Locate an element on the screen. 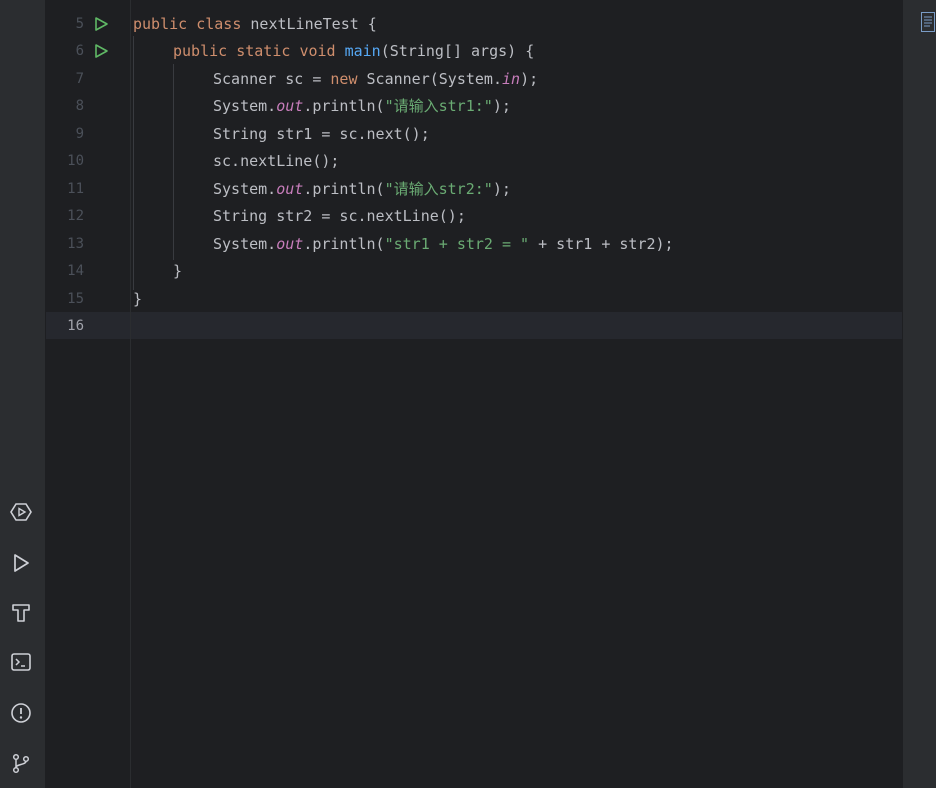  line-number: 11 is located at coordinates (75, 189).